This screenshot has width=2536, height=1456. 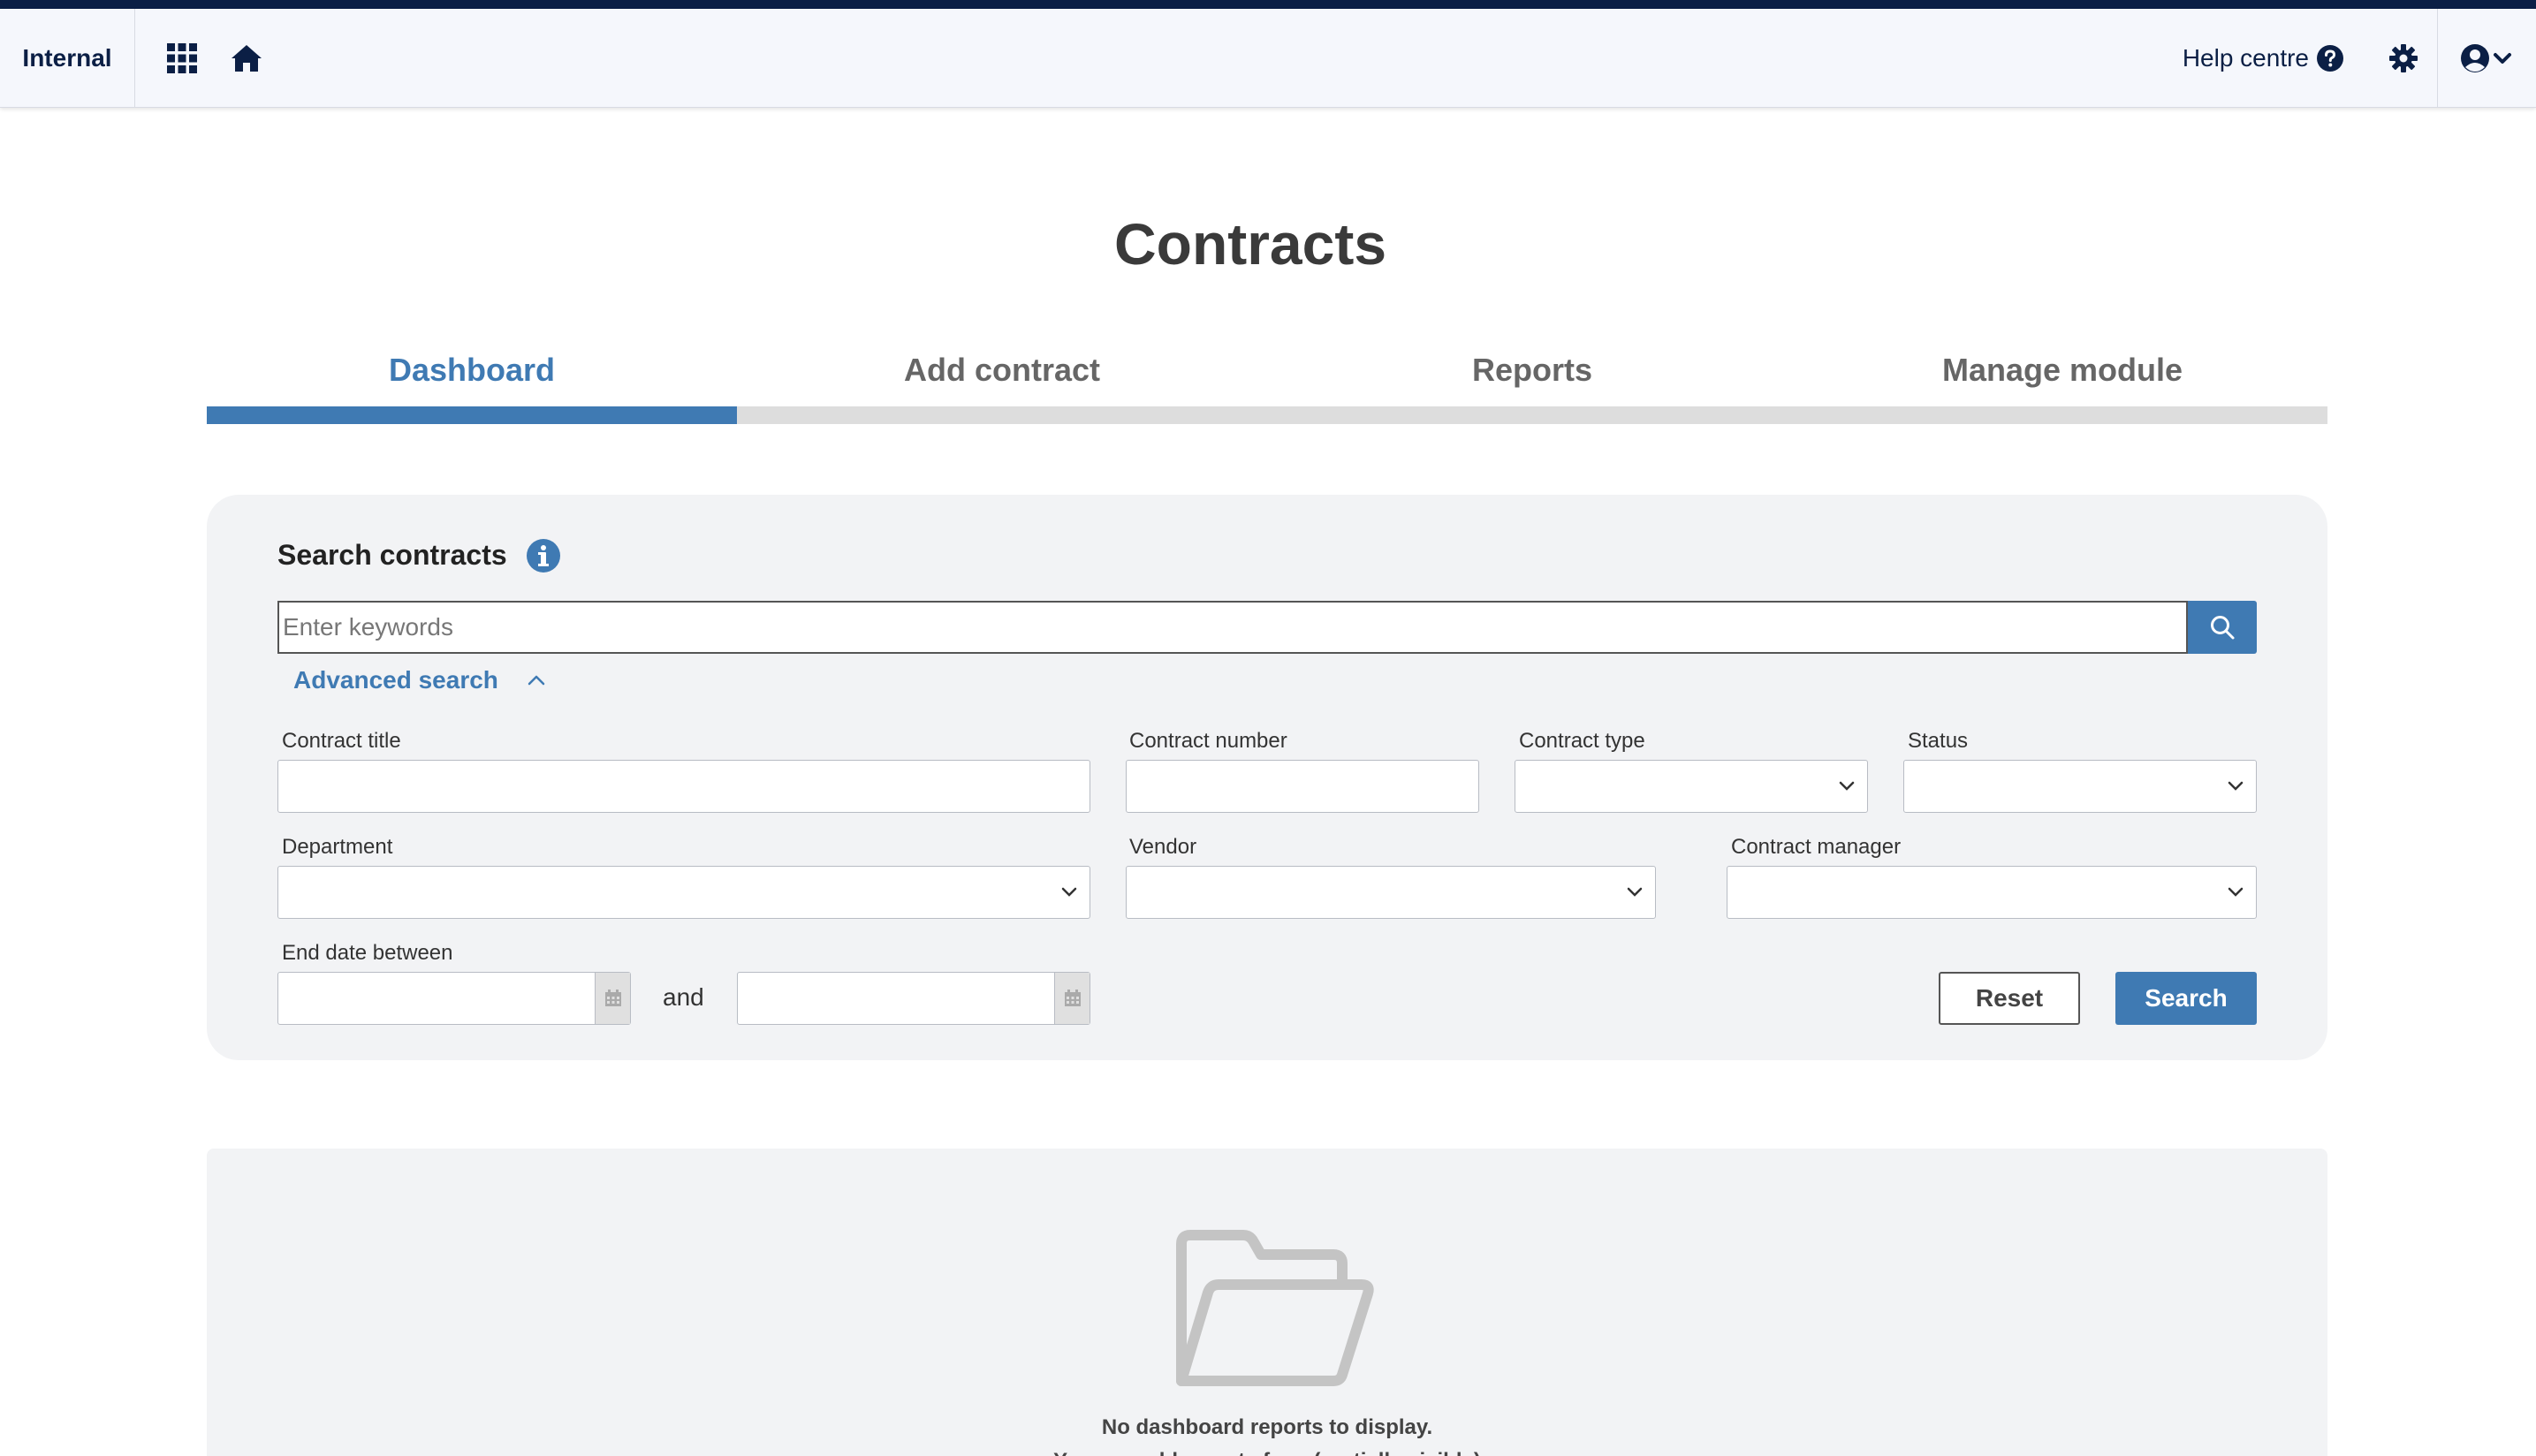 I want to click on folder-open-icon, so click(x=1275, y=1308).